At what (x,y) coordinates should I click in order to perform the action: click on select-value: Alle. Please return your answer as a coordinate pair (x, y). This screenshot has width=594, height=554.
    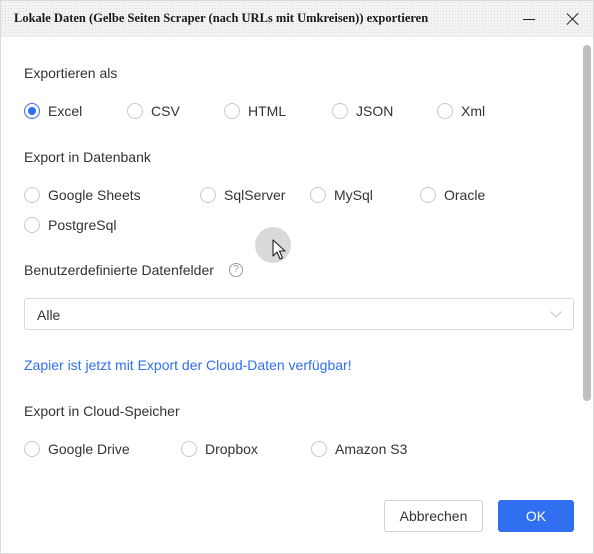
    Looking at the image, I should click on (49, 315).